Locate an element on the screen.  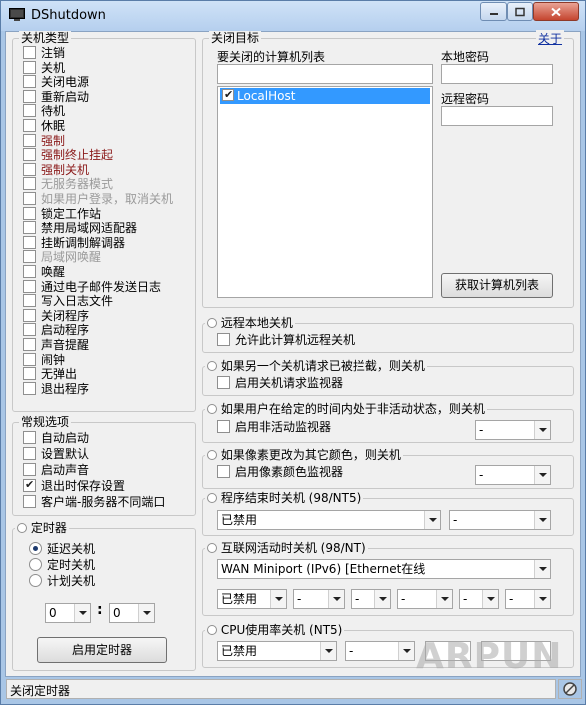
computer-name-input is located at coordinates (325, 74).